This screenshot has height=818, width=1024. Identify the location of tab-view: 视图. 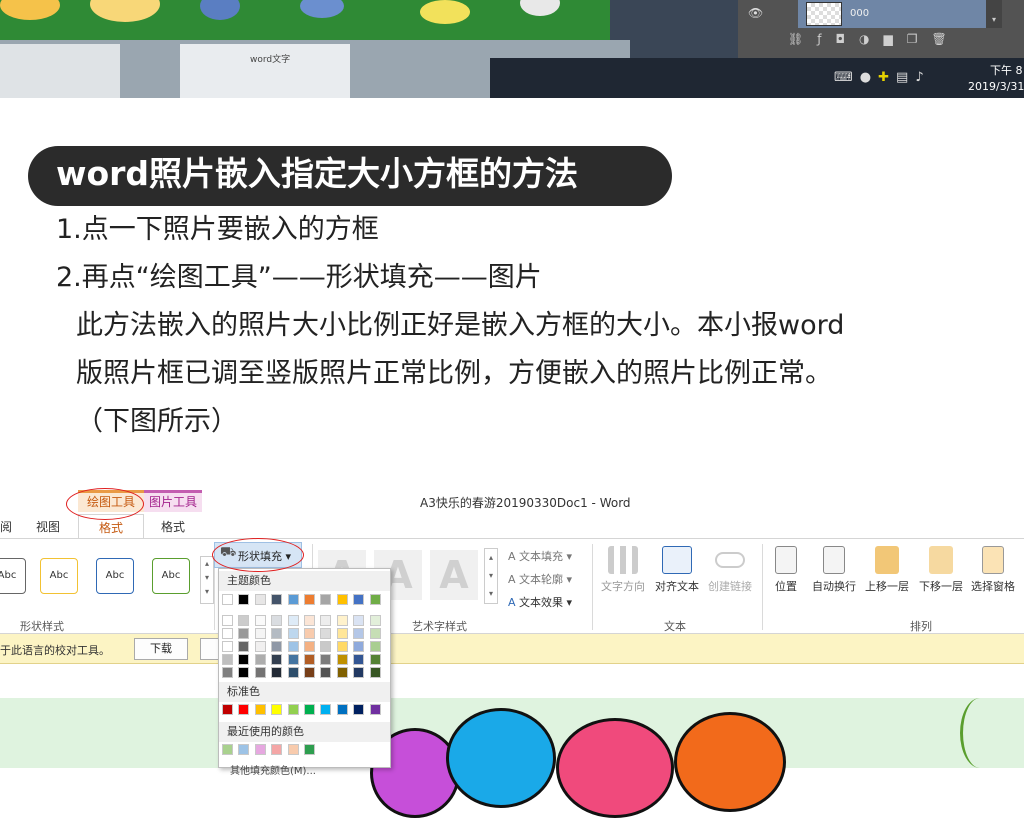
(48, 526).